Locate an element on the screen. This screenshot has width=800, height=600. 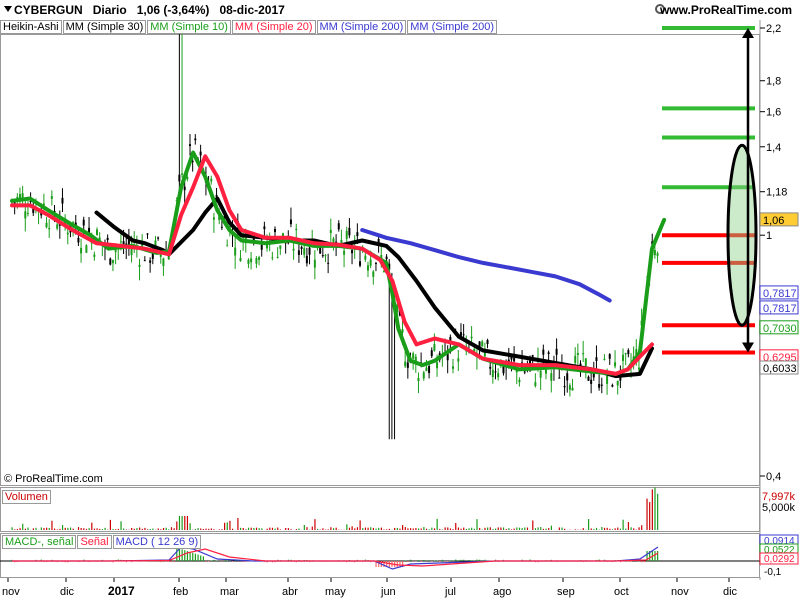
x-tick-label: 2017 is located at coordinates (121, 591).